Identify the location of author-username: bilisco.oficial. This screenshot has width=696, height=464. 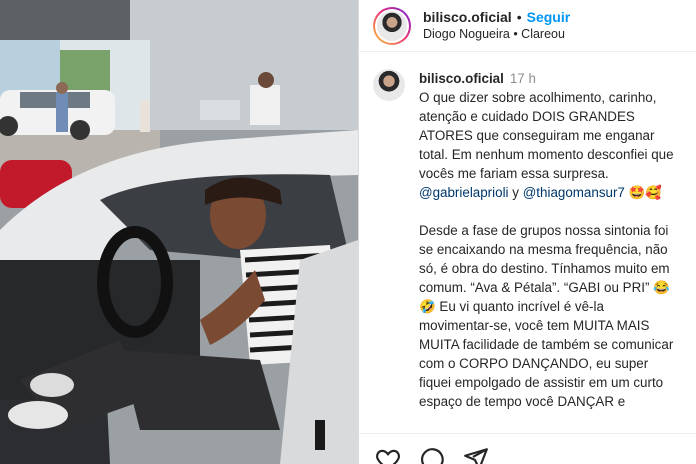
(467, 17).